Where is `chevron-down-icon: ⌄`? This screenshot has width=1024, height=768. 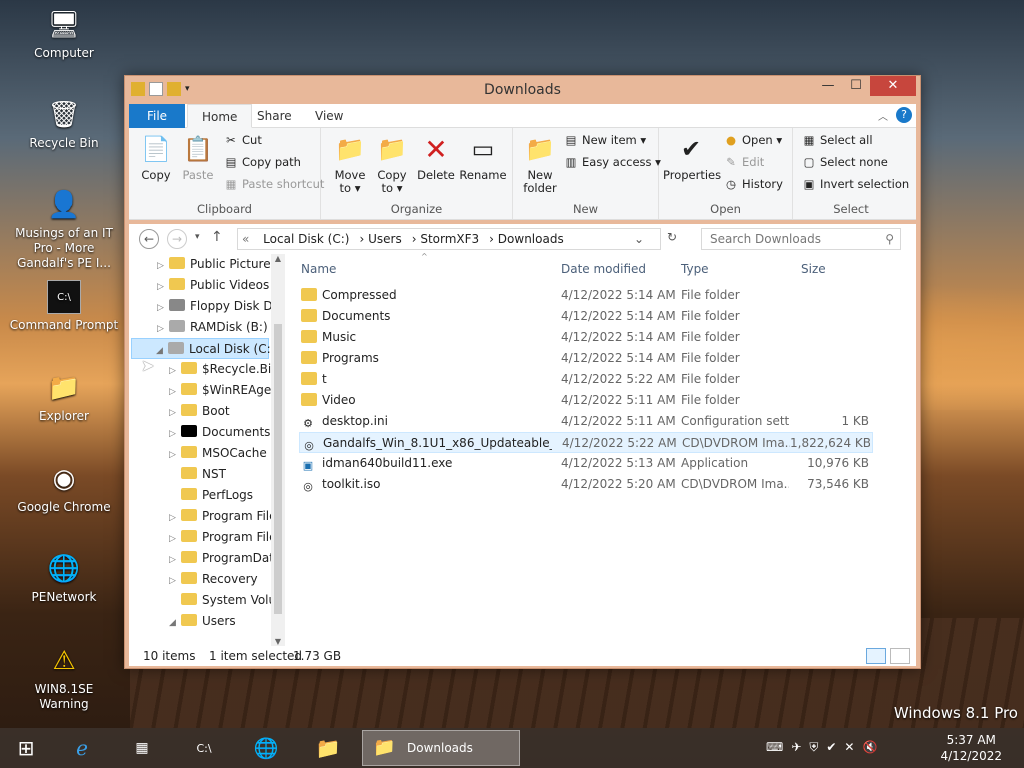
chevron-down-icon: ⌄ is located at coordinates (639, 239).